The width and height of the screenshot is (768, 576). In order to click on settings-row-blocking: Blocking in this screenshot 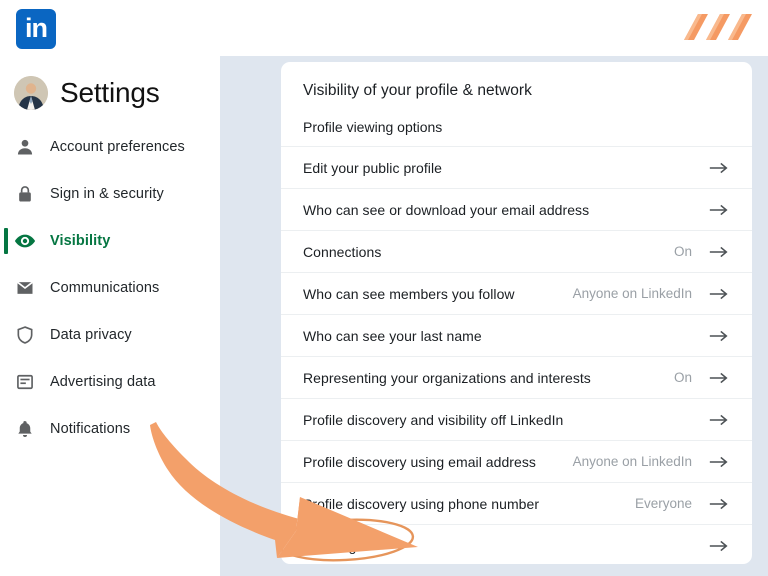, I will do `click(516, 544)`.